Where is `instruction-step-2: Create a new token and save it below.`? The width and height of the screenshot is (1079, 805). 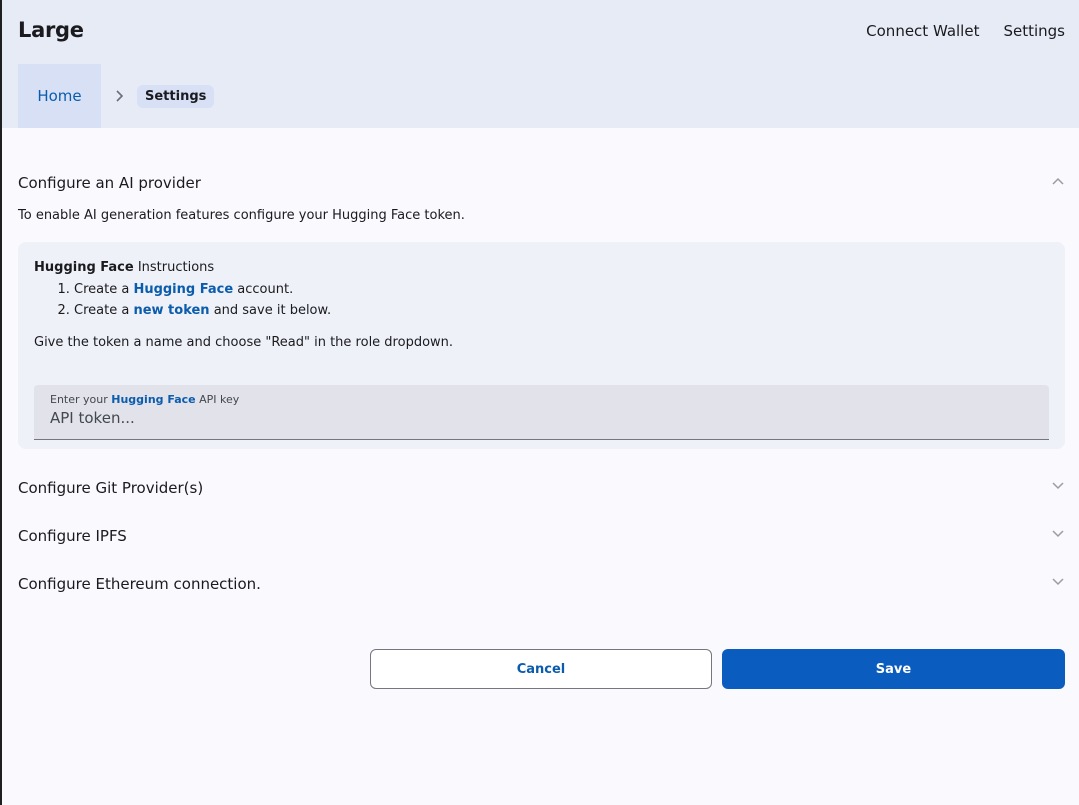 instruction-step-2: Create a new token and save it below. is located at coordinates (561, 310).